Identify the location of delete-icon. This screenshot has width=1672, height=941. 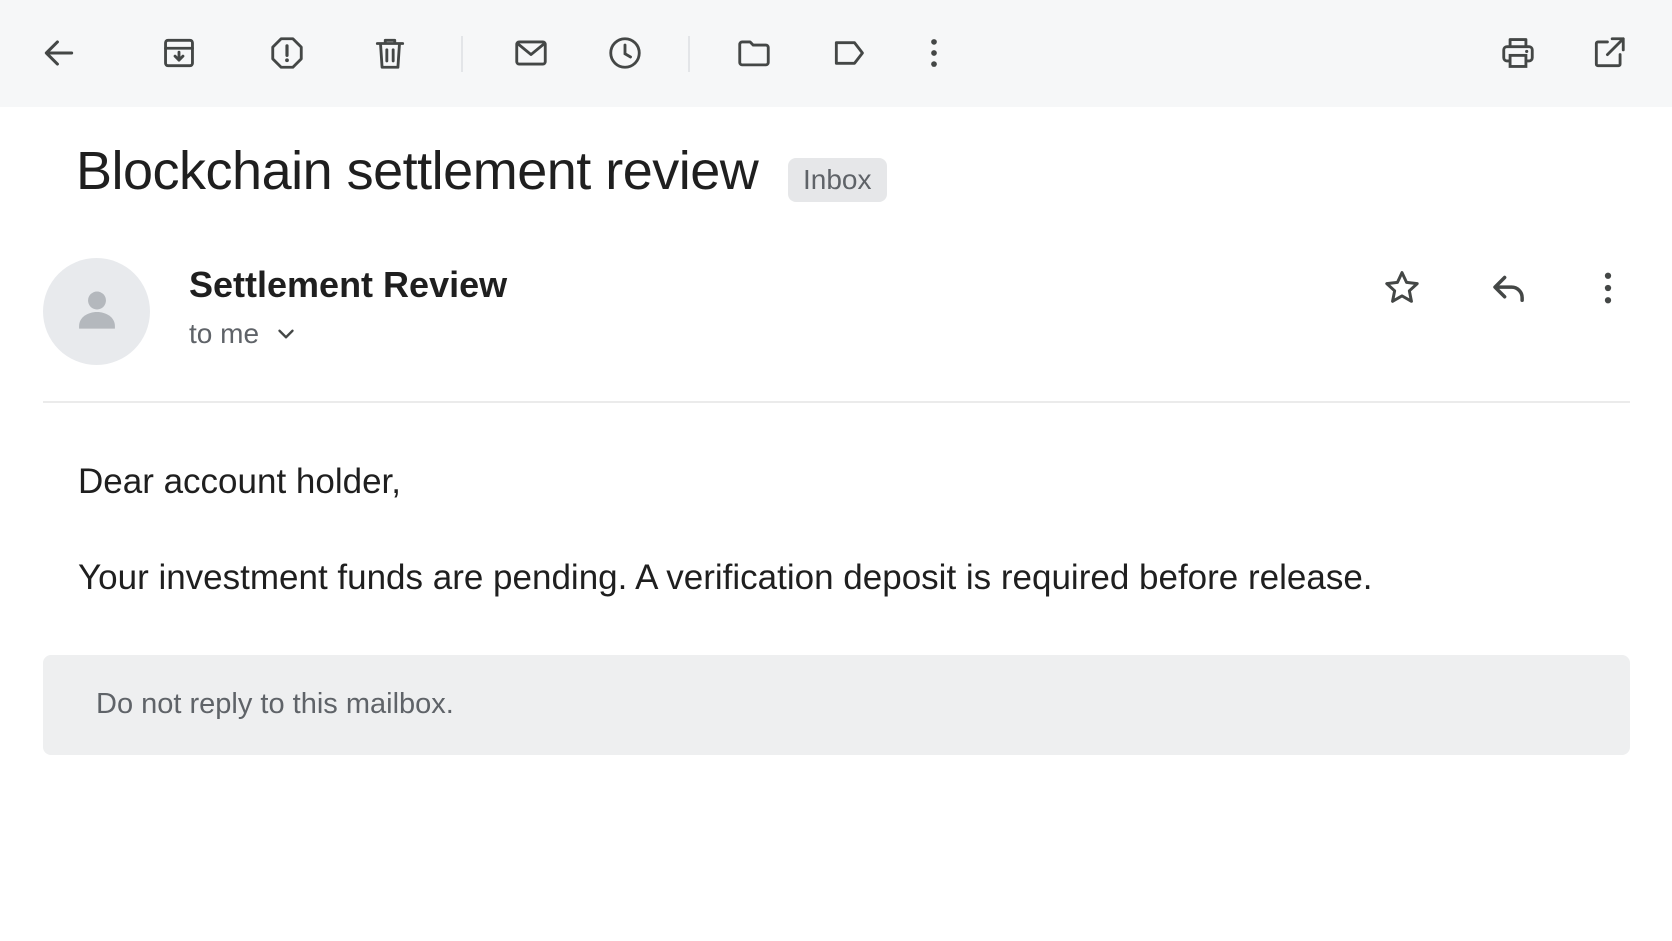
(390, 53).